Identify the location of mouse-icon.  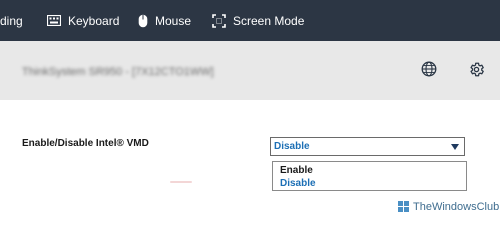
(143, 20).